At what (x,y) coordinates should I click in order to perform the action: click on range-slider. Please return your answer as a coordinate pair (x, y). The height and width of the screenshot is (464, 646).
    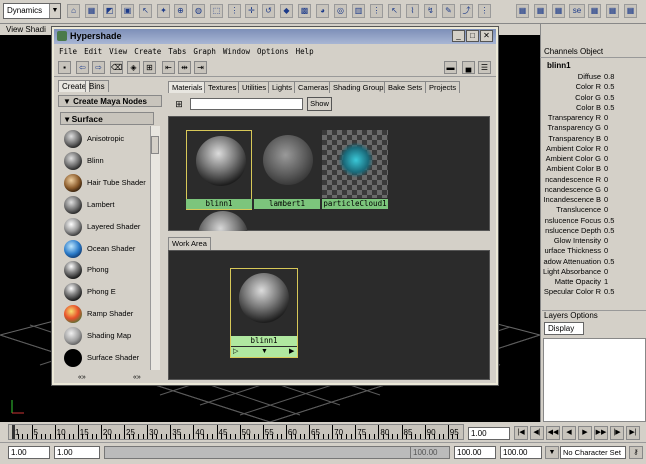
    Looking at the image, I should click on (277, 452).